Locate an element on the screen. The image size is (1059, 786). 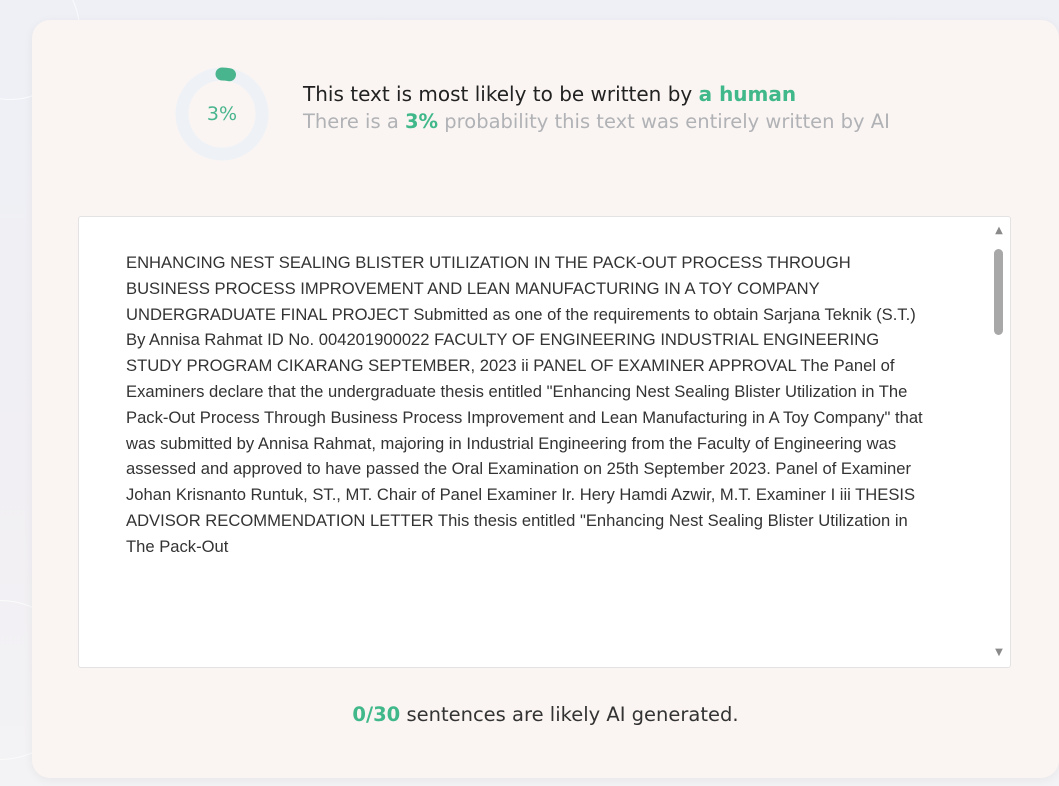
ai-sentence-count: 0/30 is located at coordinates (376, 714).